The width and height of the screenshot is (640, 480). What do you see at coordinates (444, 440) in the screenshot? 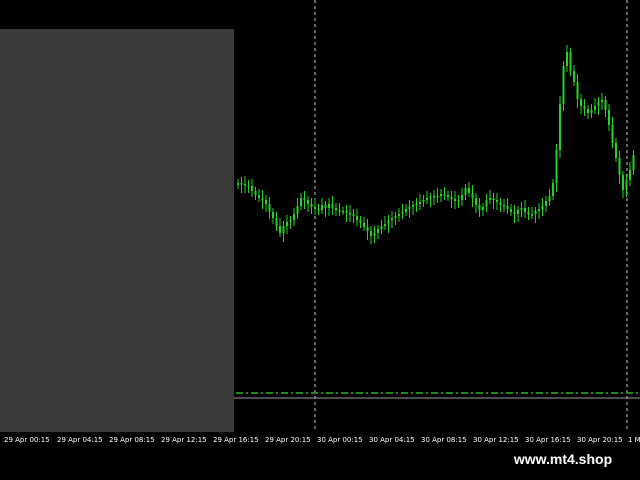
I see `time-axis-label: 30 Apr 08:15` at bounding box center [444, 440].